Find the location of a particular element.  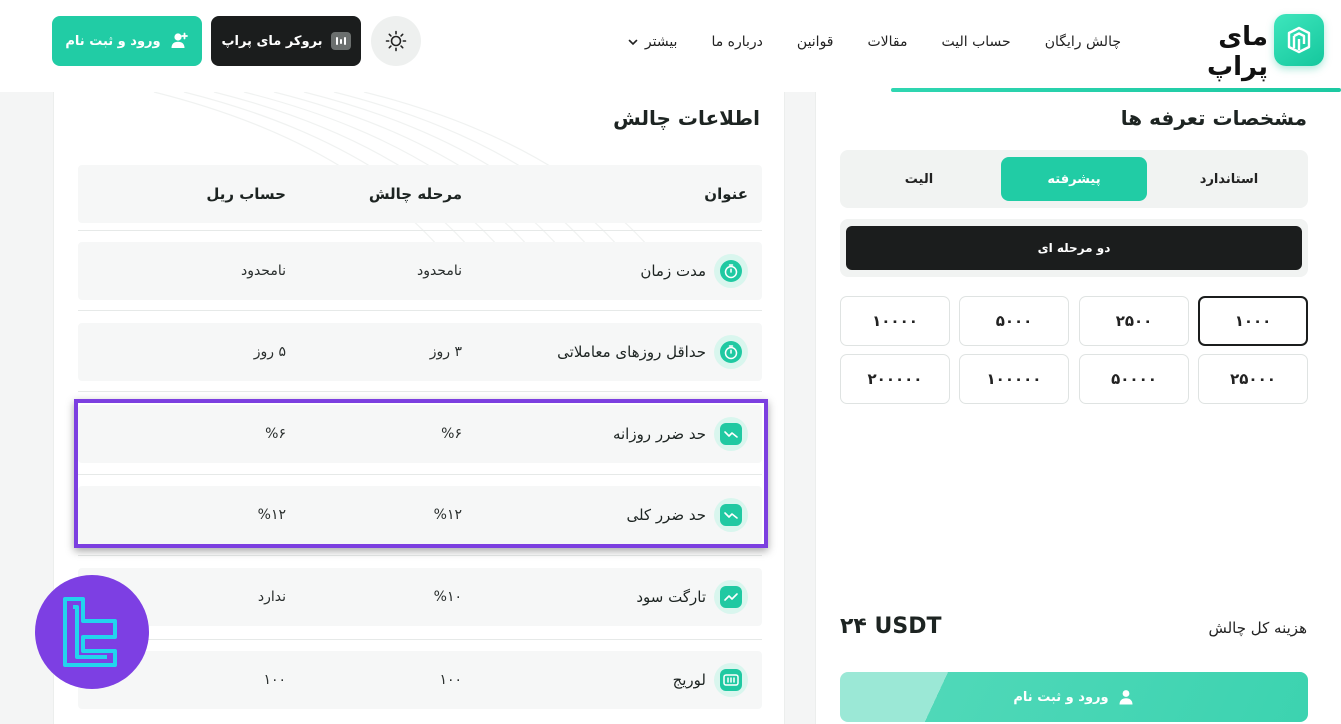

table-row: حد ضرر روزانه %۶ %۶ is located at coordinates (420, 434).